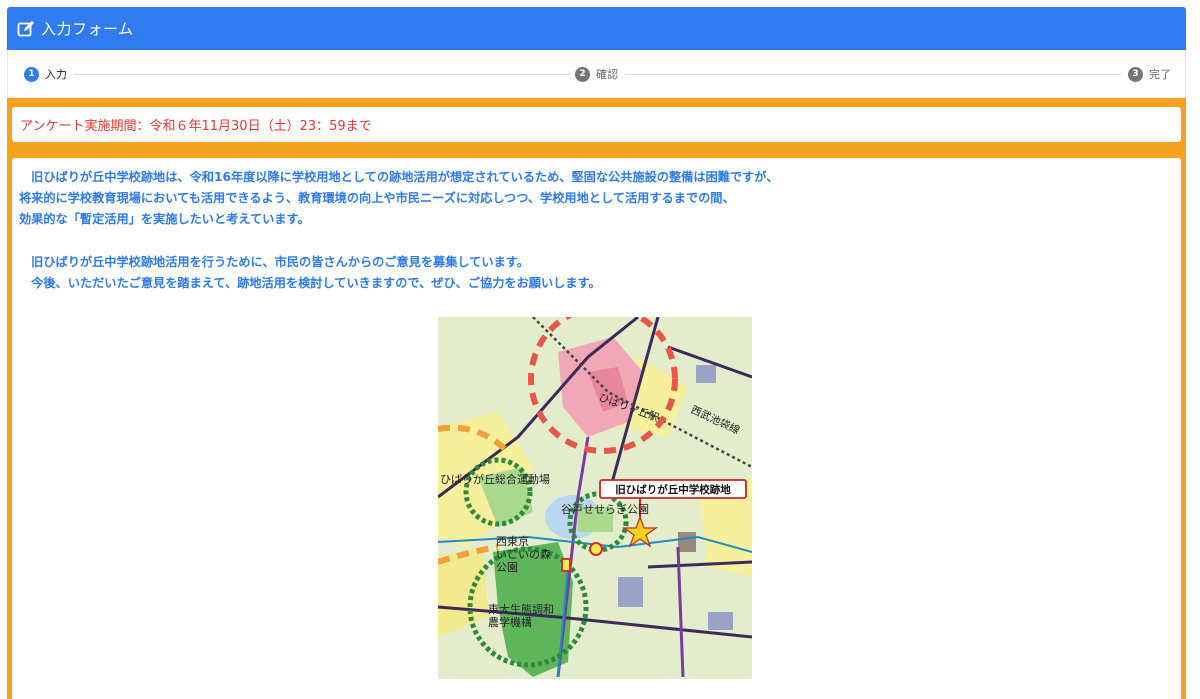  I want to click on map-label-university: 農学機構, so click(510, 622).